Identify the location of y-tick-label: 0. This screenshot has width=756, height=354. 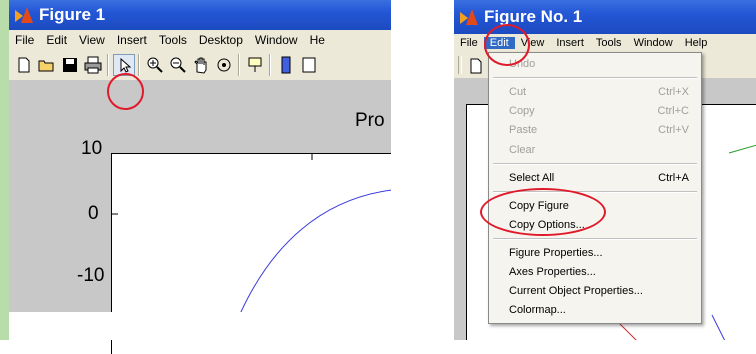
(93, 213).